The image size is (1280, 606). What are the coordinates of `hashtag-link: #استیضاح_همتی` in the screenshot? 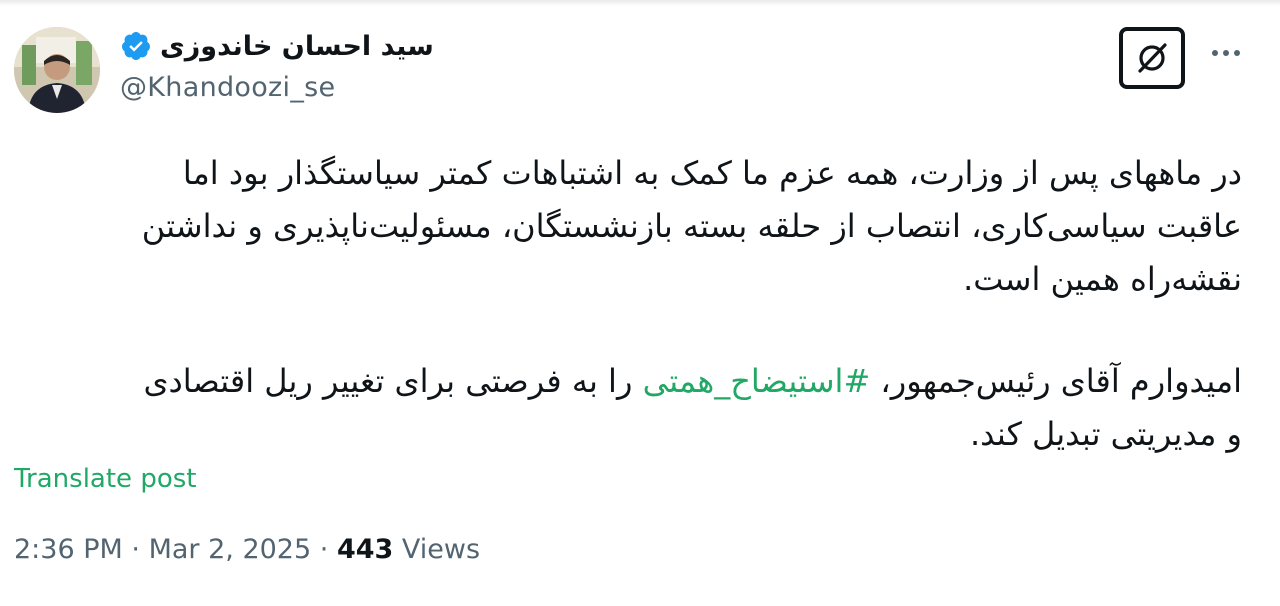 It's located at (757, 381).